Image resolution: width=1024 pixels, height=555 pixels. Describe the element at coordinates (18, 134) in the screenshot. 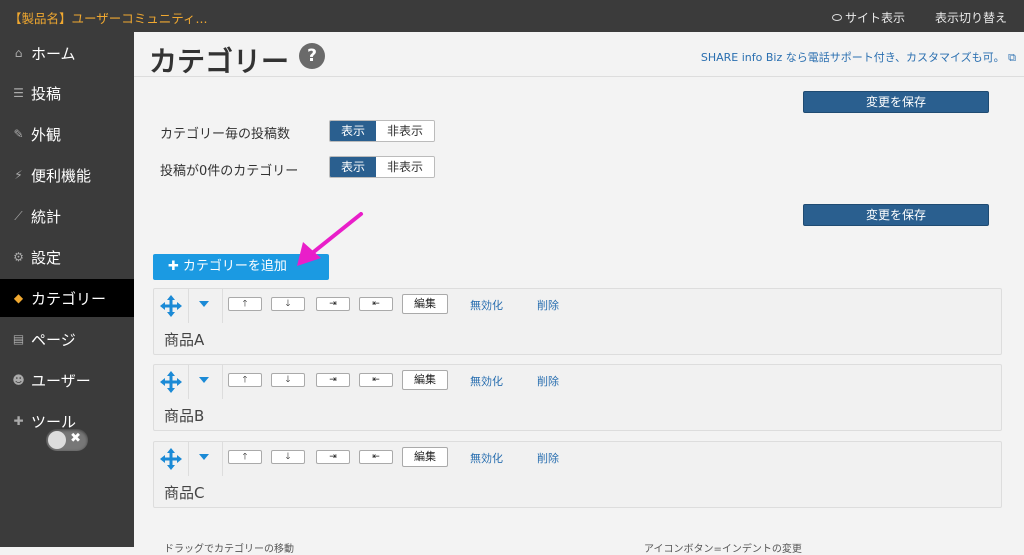

I see `brush-icon: ✎` at that location.